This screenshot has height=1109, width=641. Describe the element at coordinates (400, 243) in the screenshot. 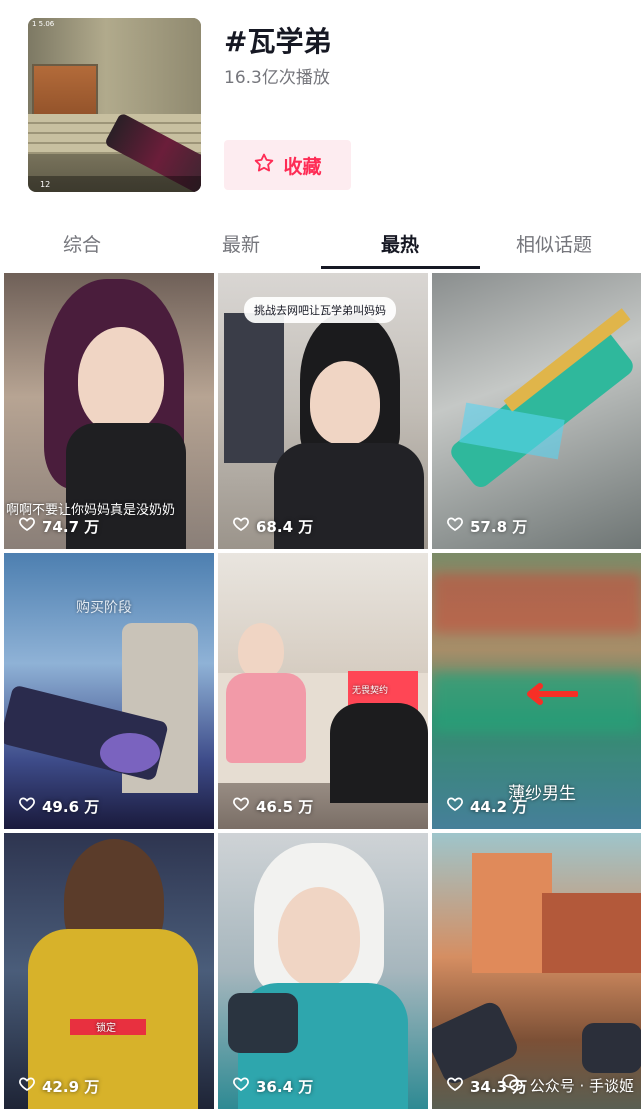

I see `tab-hottest: 最热` at that location.